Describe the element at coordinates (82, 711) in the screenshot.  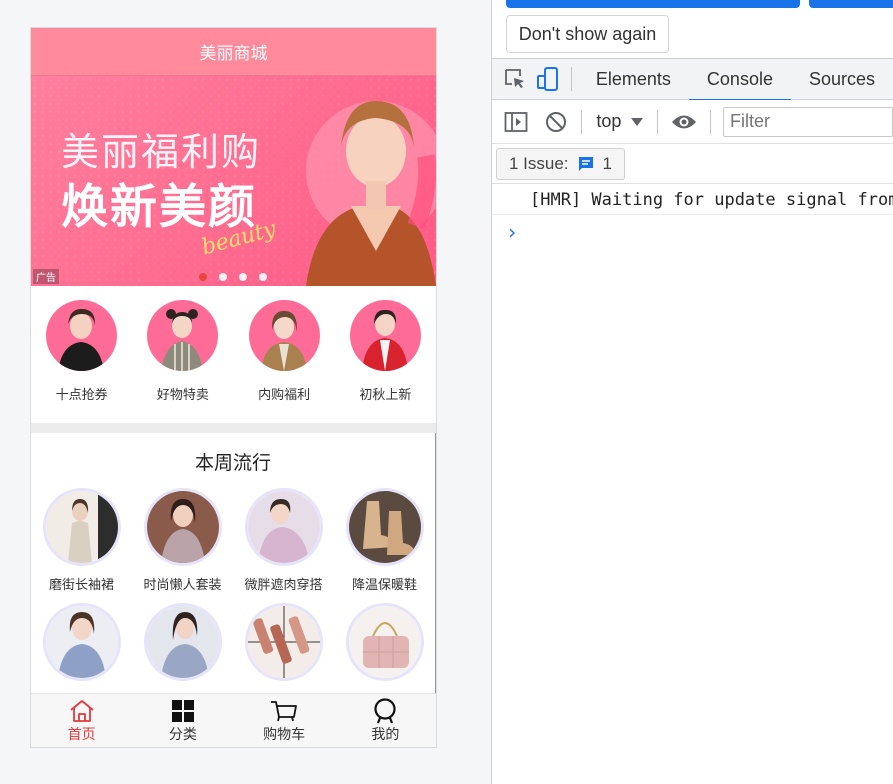
I see `home-icon` at that location.